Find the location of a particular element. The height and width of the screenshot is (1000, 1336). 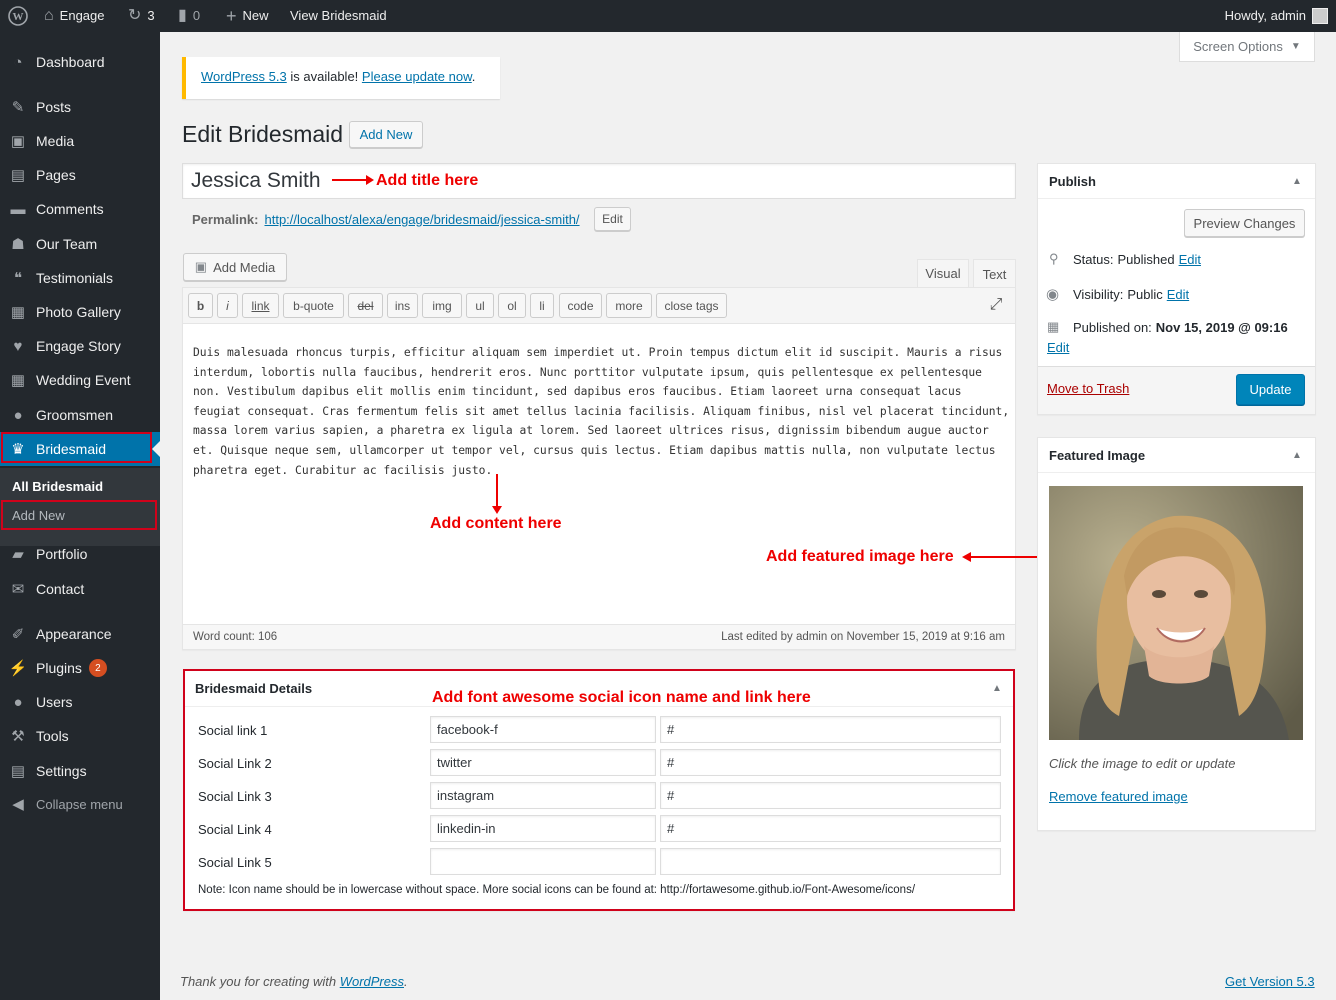

social-icon-3-input: instagram is located at coordinates (543, 795).